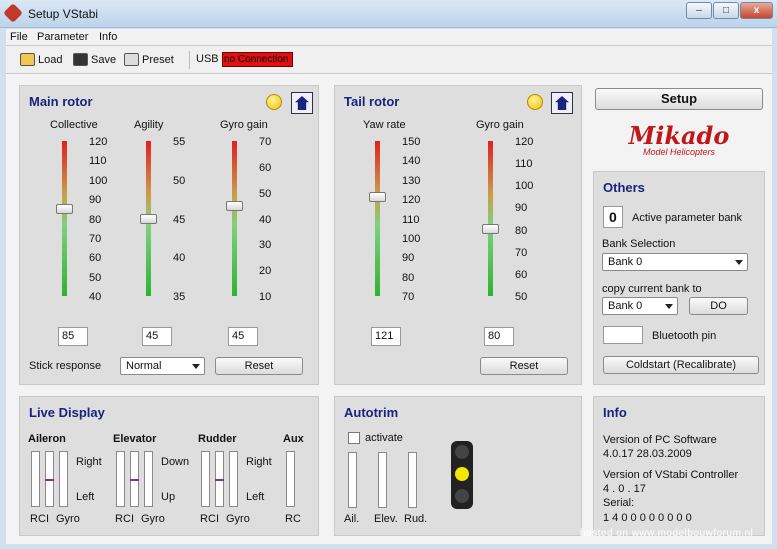 The height and width of the screenshot is (549, 777). Describe the element at coordinates (623, 335) in the screenshot. I see `bluetooth-pin-input` at that location.